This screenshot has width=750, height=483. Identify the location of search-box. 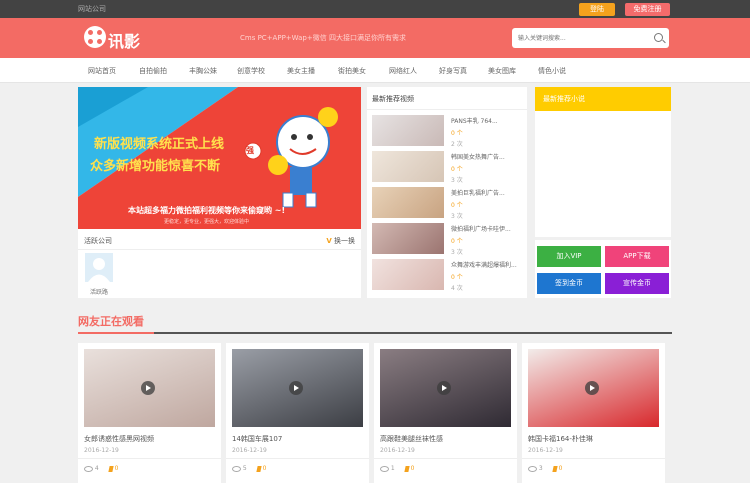
(590, 38).